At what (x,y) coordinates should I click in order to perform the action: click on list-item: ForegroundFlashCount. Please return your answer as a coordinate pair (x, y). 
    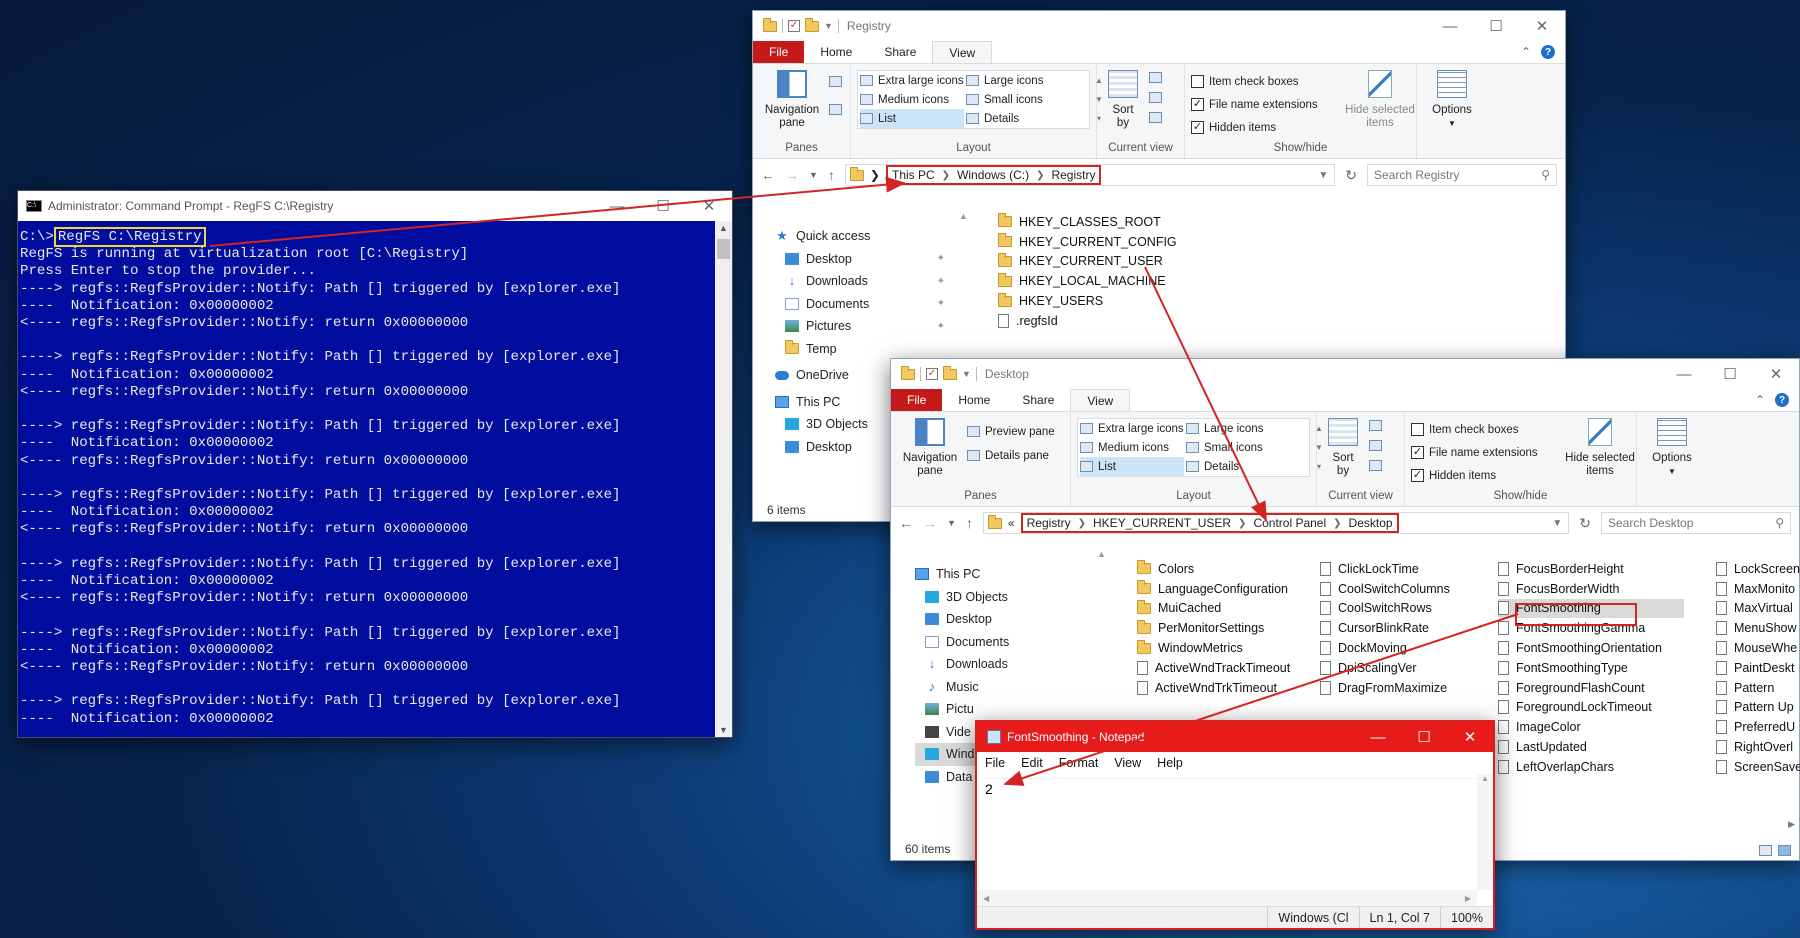
    Looking at the image, I should click on (1591, 688).